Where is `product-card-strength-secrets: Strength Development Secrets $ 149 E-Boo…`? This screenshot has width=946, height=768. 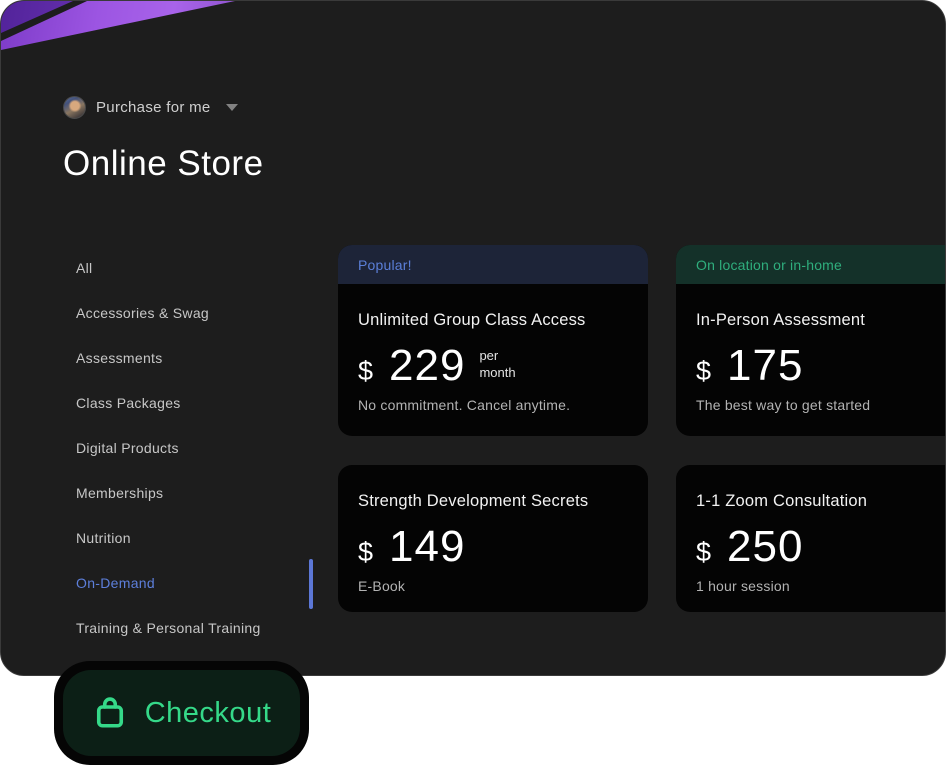 product-card-strength-secrets: Strength Development Secrets $ 149 E-Boo… is located at coordinates (493, 538).